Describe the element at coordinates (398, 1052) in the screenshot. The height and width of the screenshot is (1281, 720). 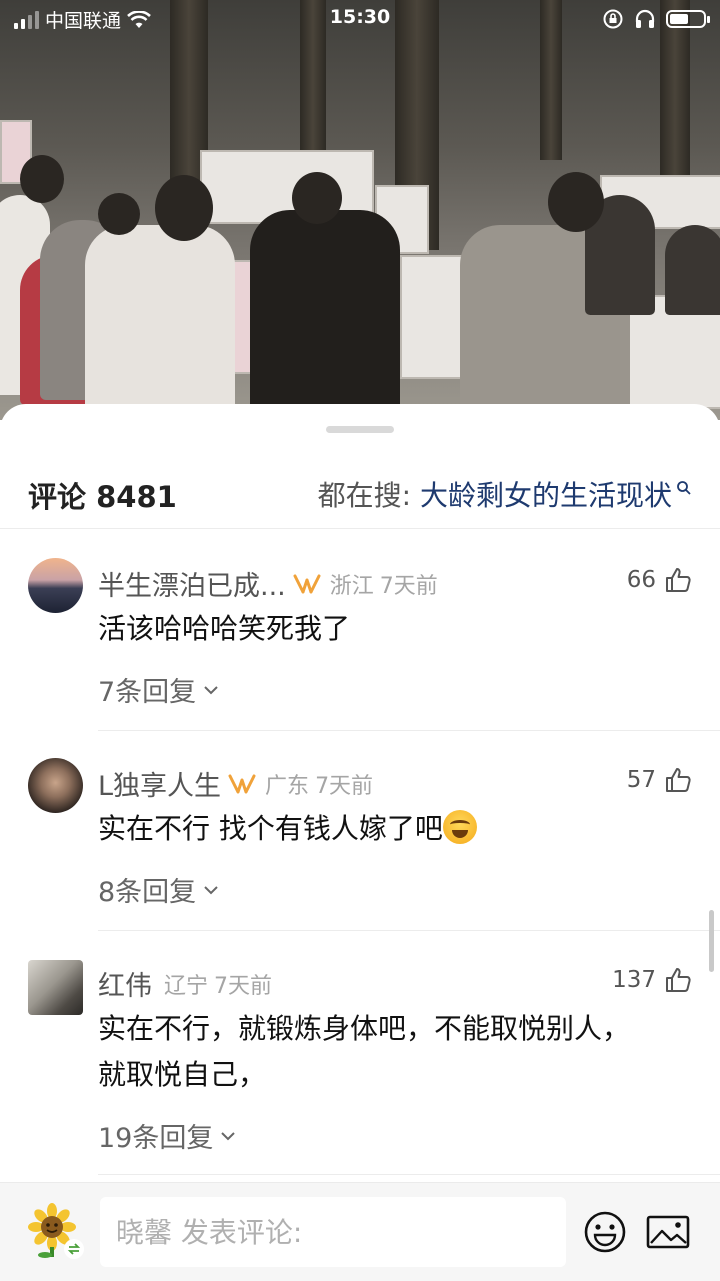
I see `comment-text: 实在不行，就锻炼身体吧，不能取悦别人， 就取悦自己，` at that location.